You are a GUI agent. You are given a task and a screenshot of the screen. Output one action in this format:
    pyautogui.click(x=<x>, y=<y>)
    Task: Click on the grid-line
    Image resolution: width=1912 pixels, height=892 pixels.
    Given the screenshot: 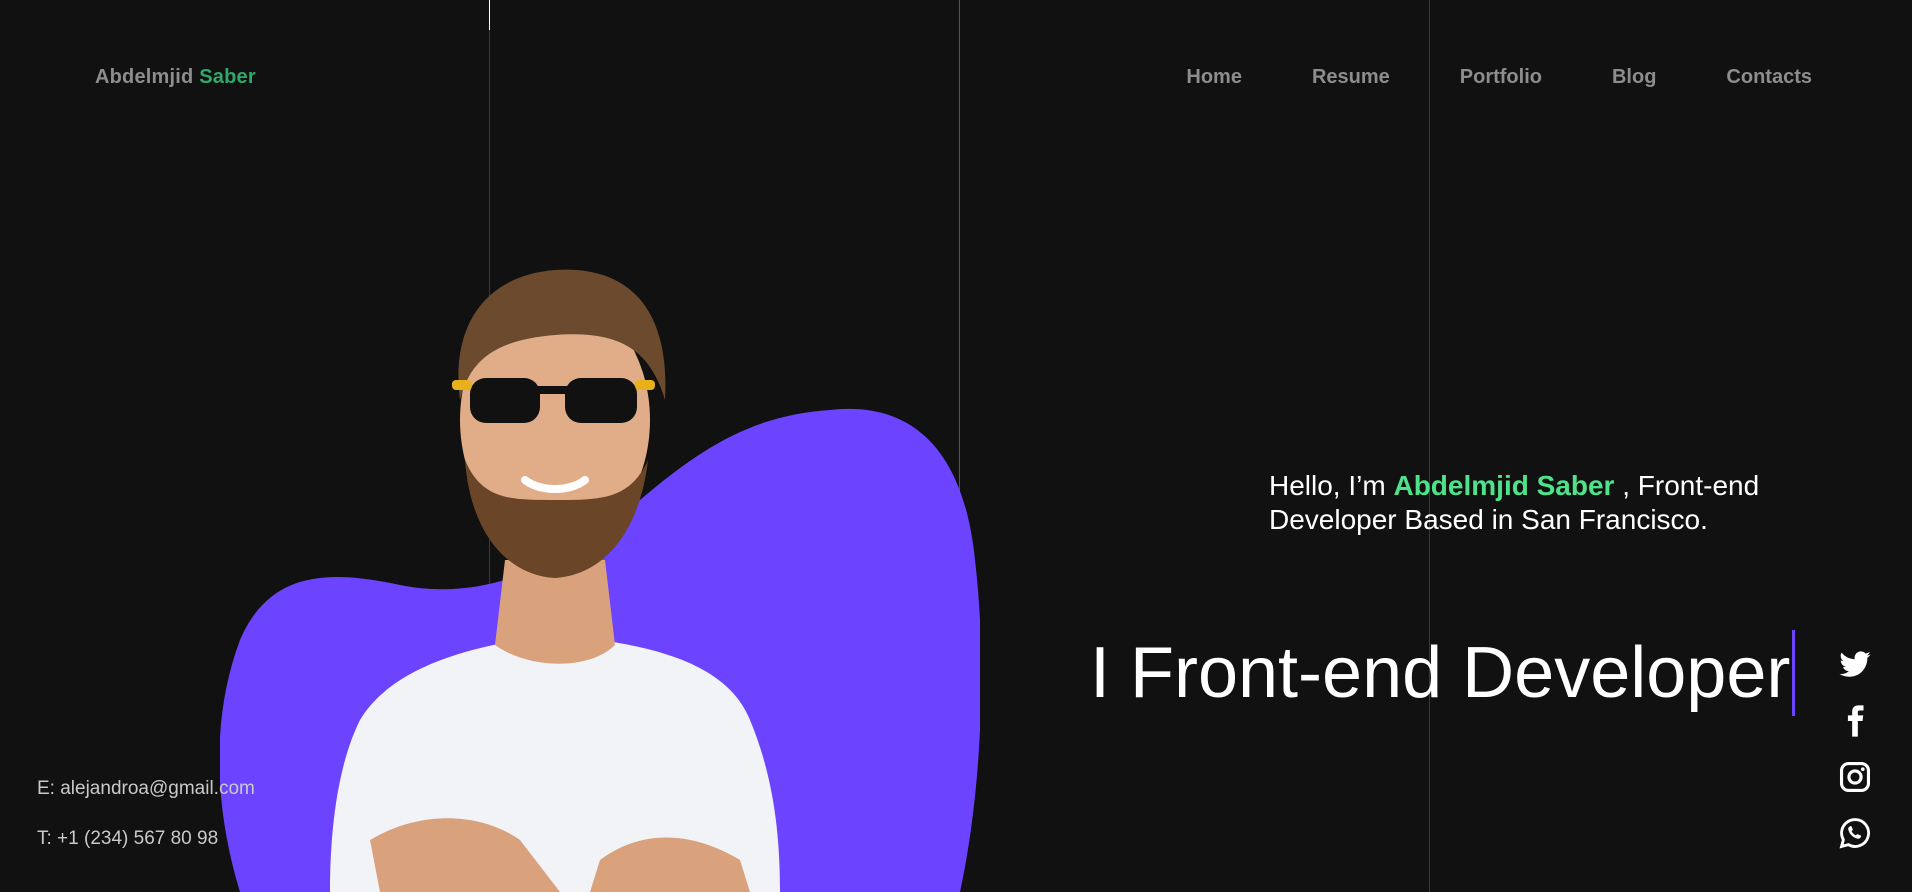 What is the action you would take?
    pyautogui.click(x=1429, y=446)
    